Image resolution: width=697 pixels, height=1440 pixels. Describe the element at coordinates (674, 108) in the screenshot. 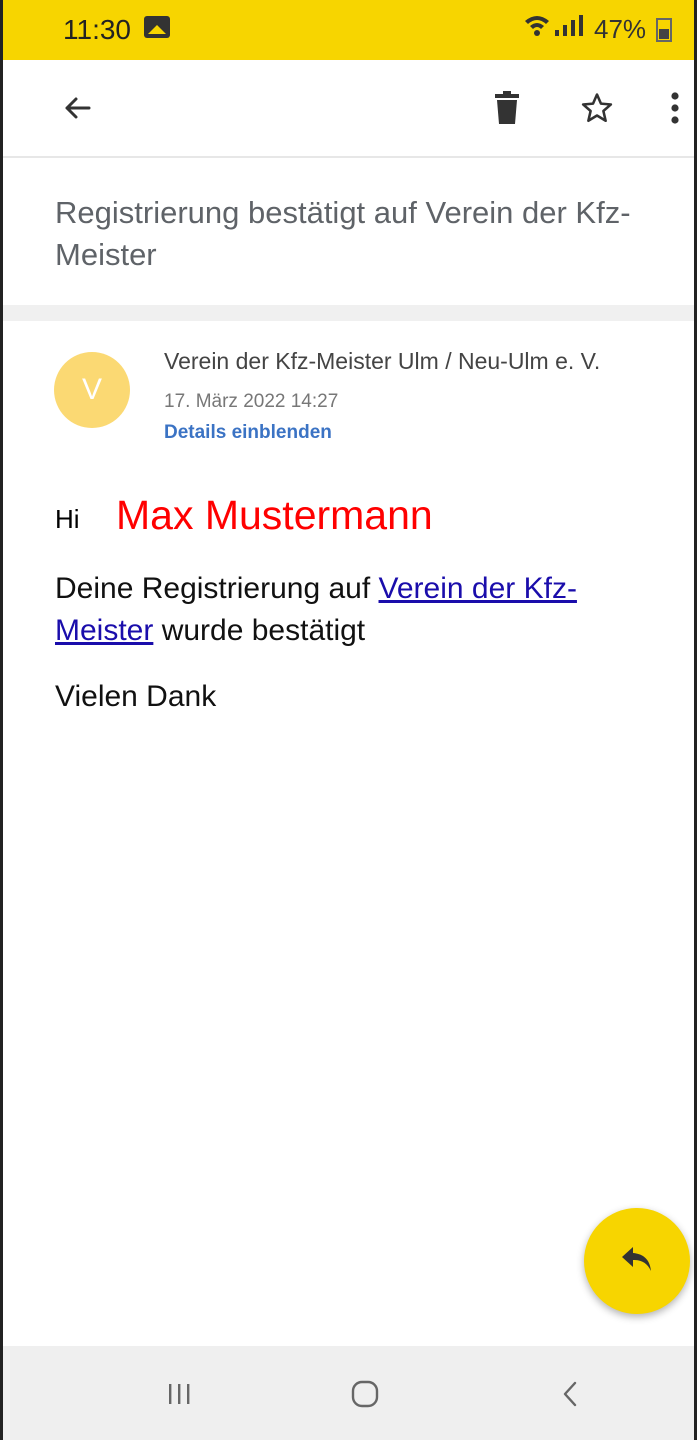

I see `more-options-icon` at that location.